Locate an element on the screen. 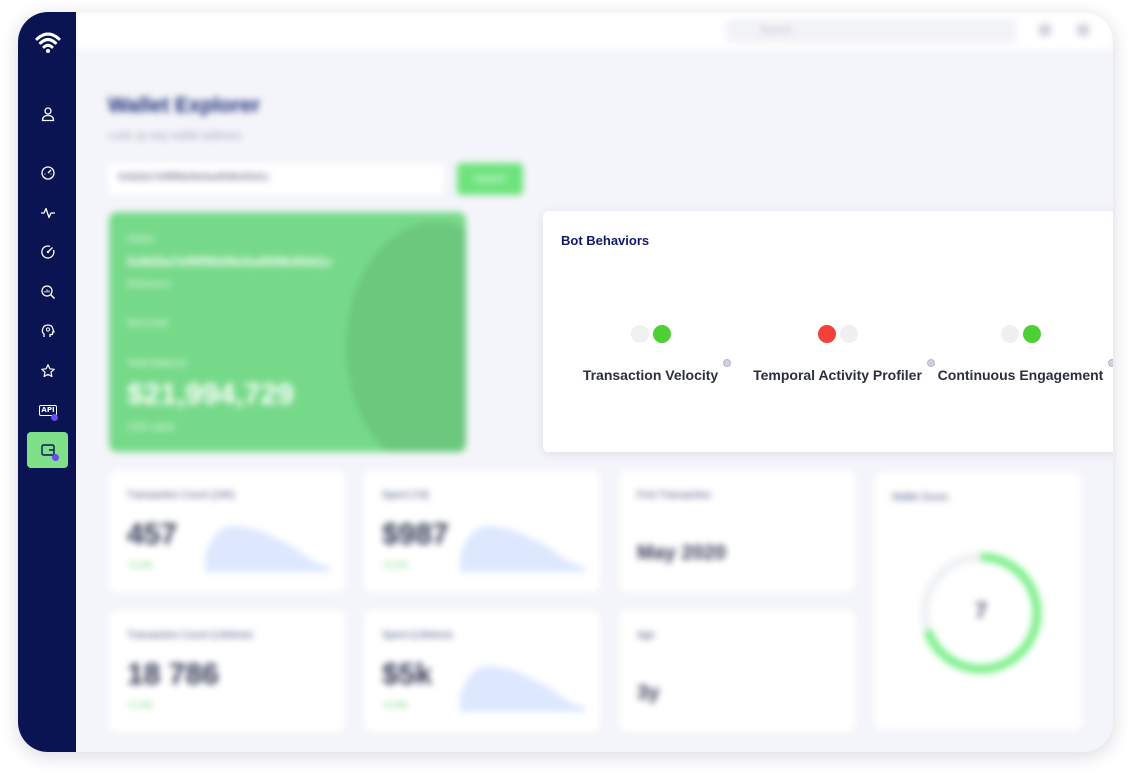  bot-status-tag: Not a bot is located at coordinates (147, 323).